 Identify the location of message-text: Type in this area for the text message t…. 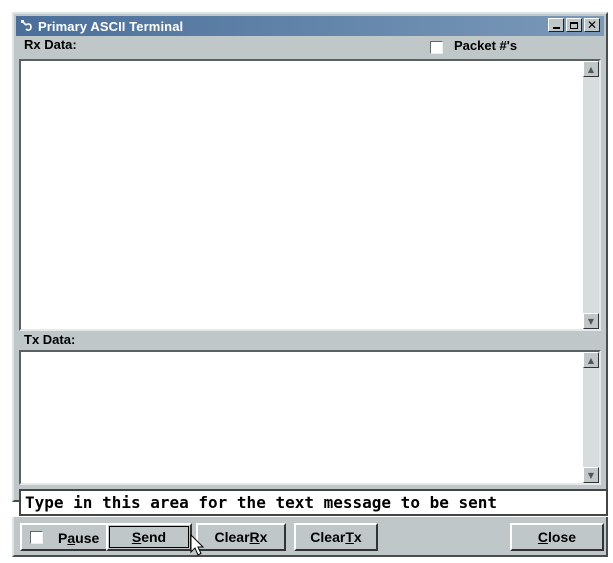
(261, 502).